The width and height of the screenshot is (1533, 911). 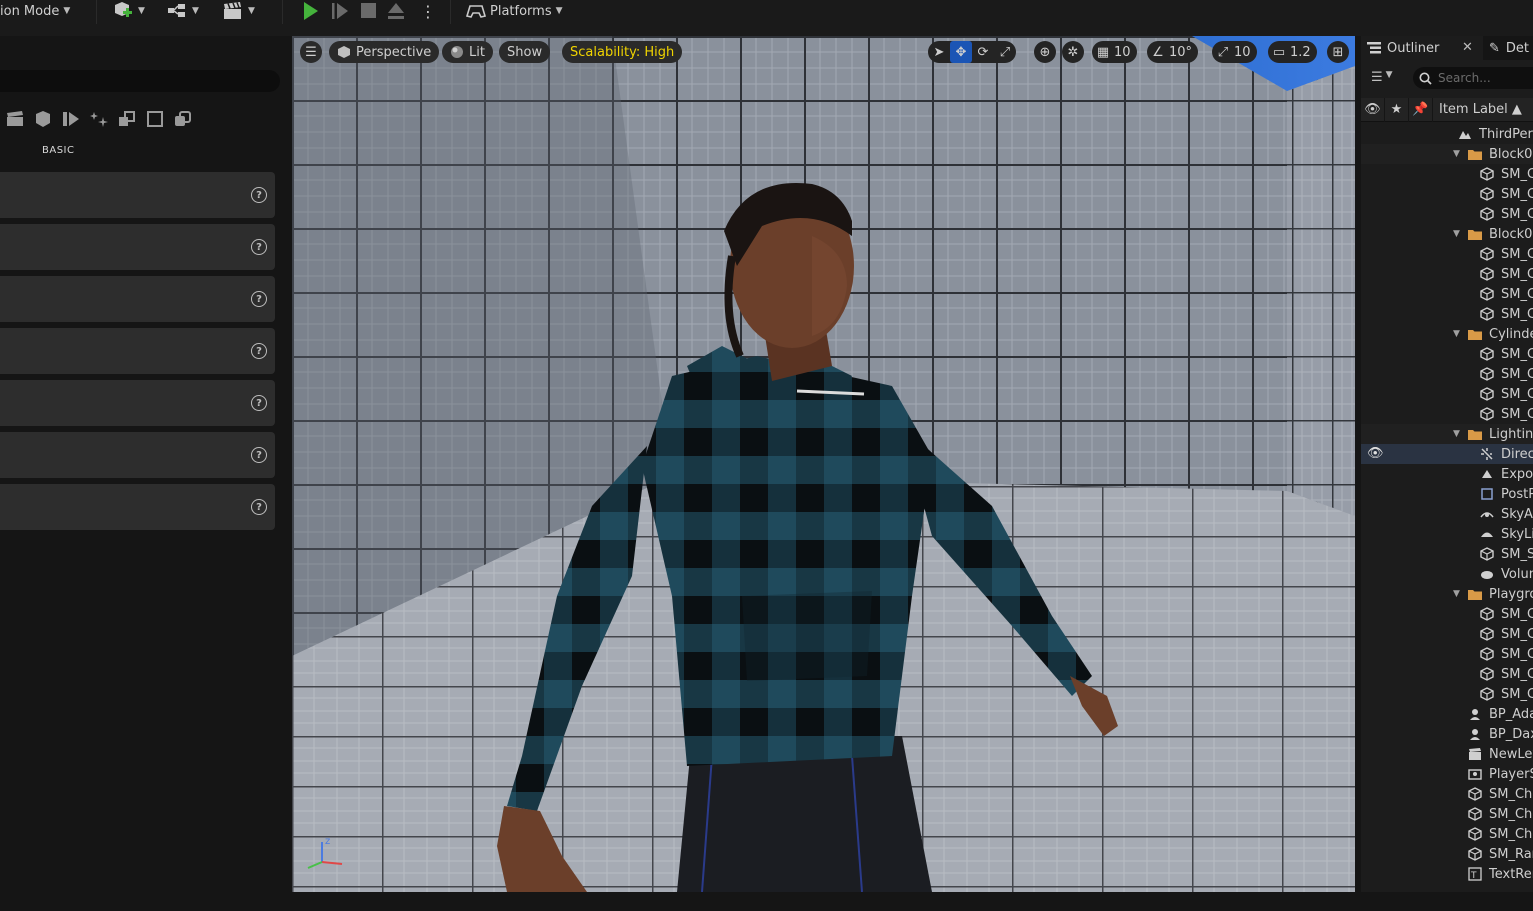 I want to click on filter-button: ☰ ▼, so click(x=1382, y=77).